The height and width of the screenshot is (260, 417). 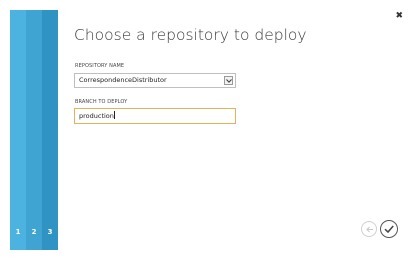 I want to click on back-button, so click(x=369, y=229).